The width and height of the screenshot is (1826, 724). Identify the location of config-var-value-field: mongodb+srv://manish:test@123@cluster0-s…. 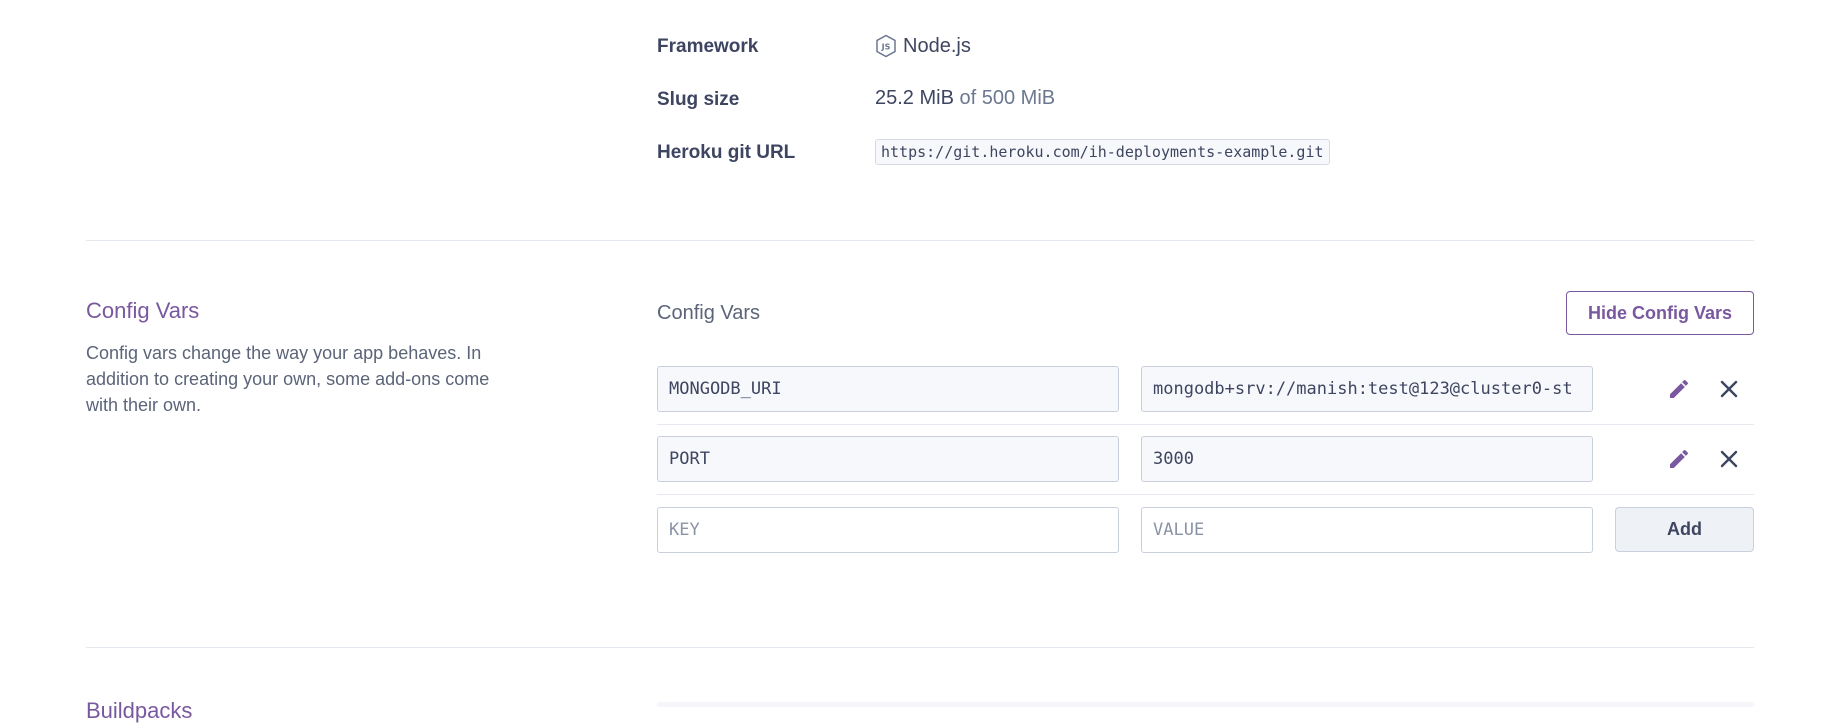
(1367, 389).